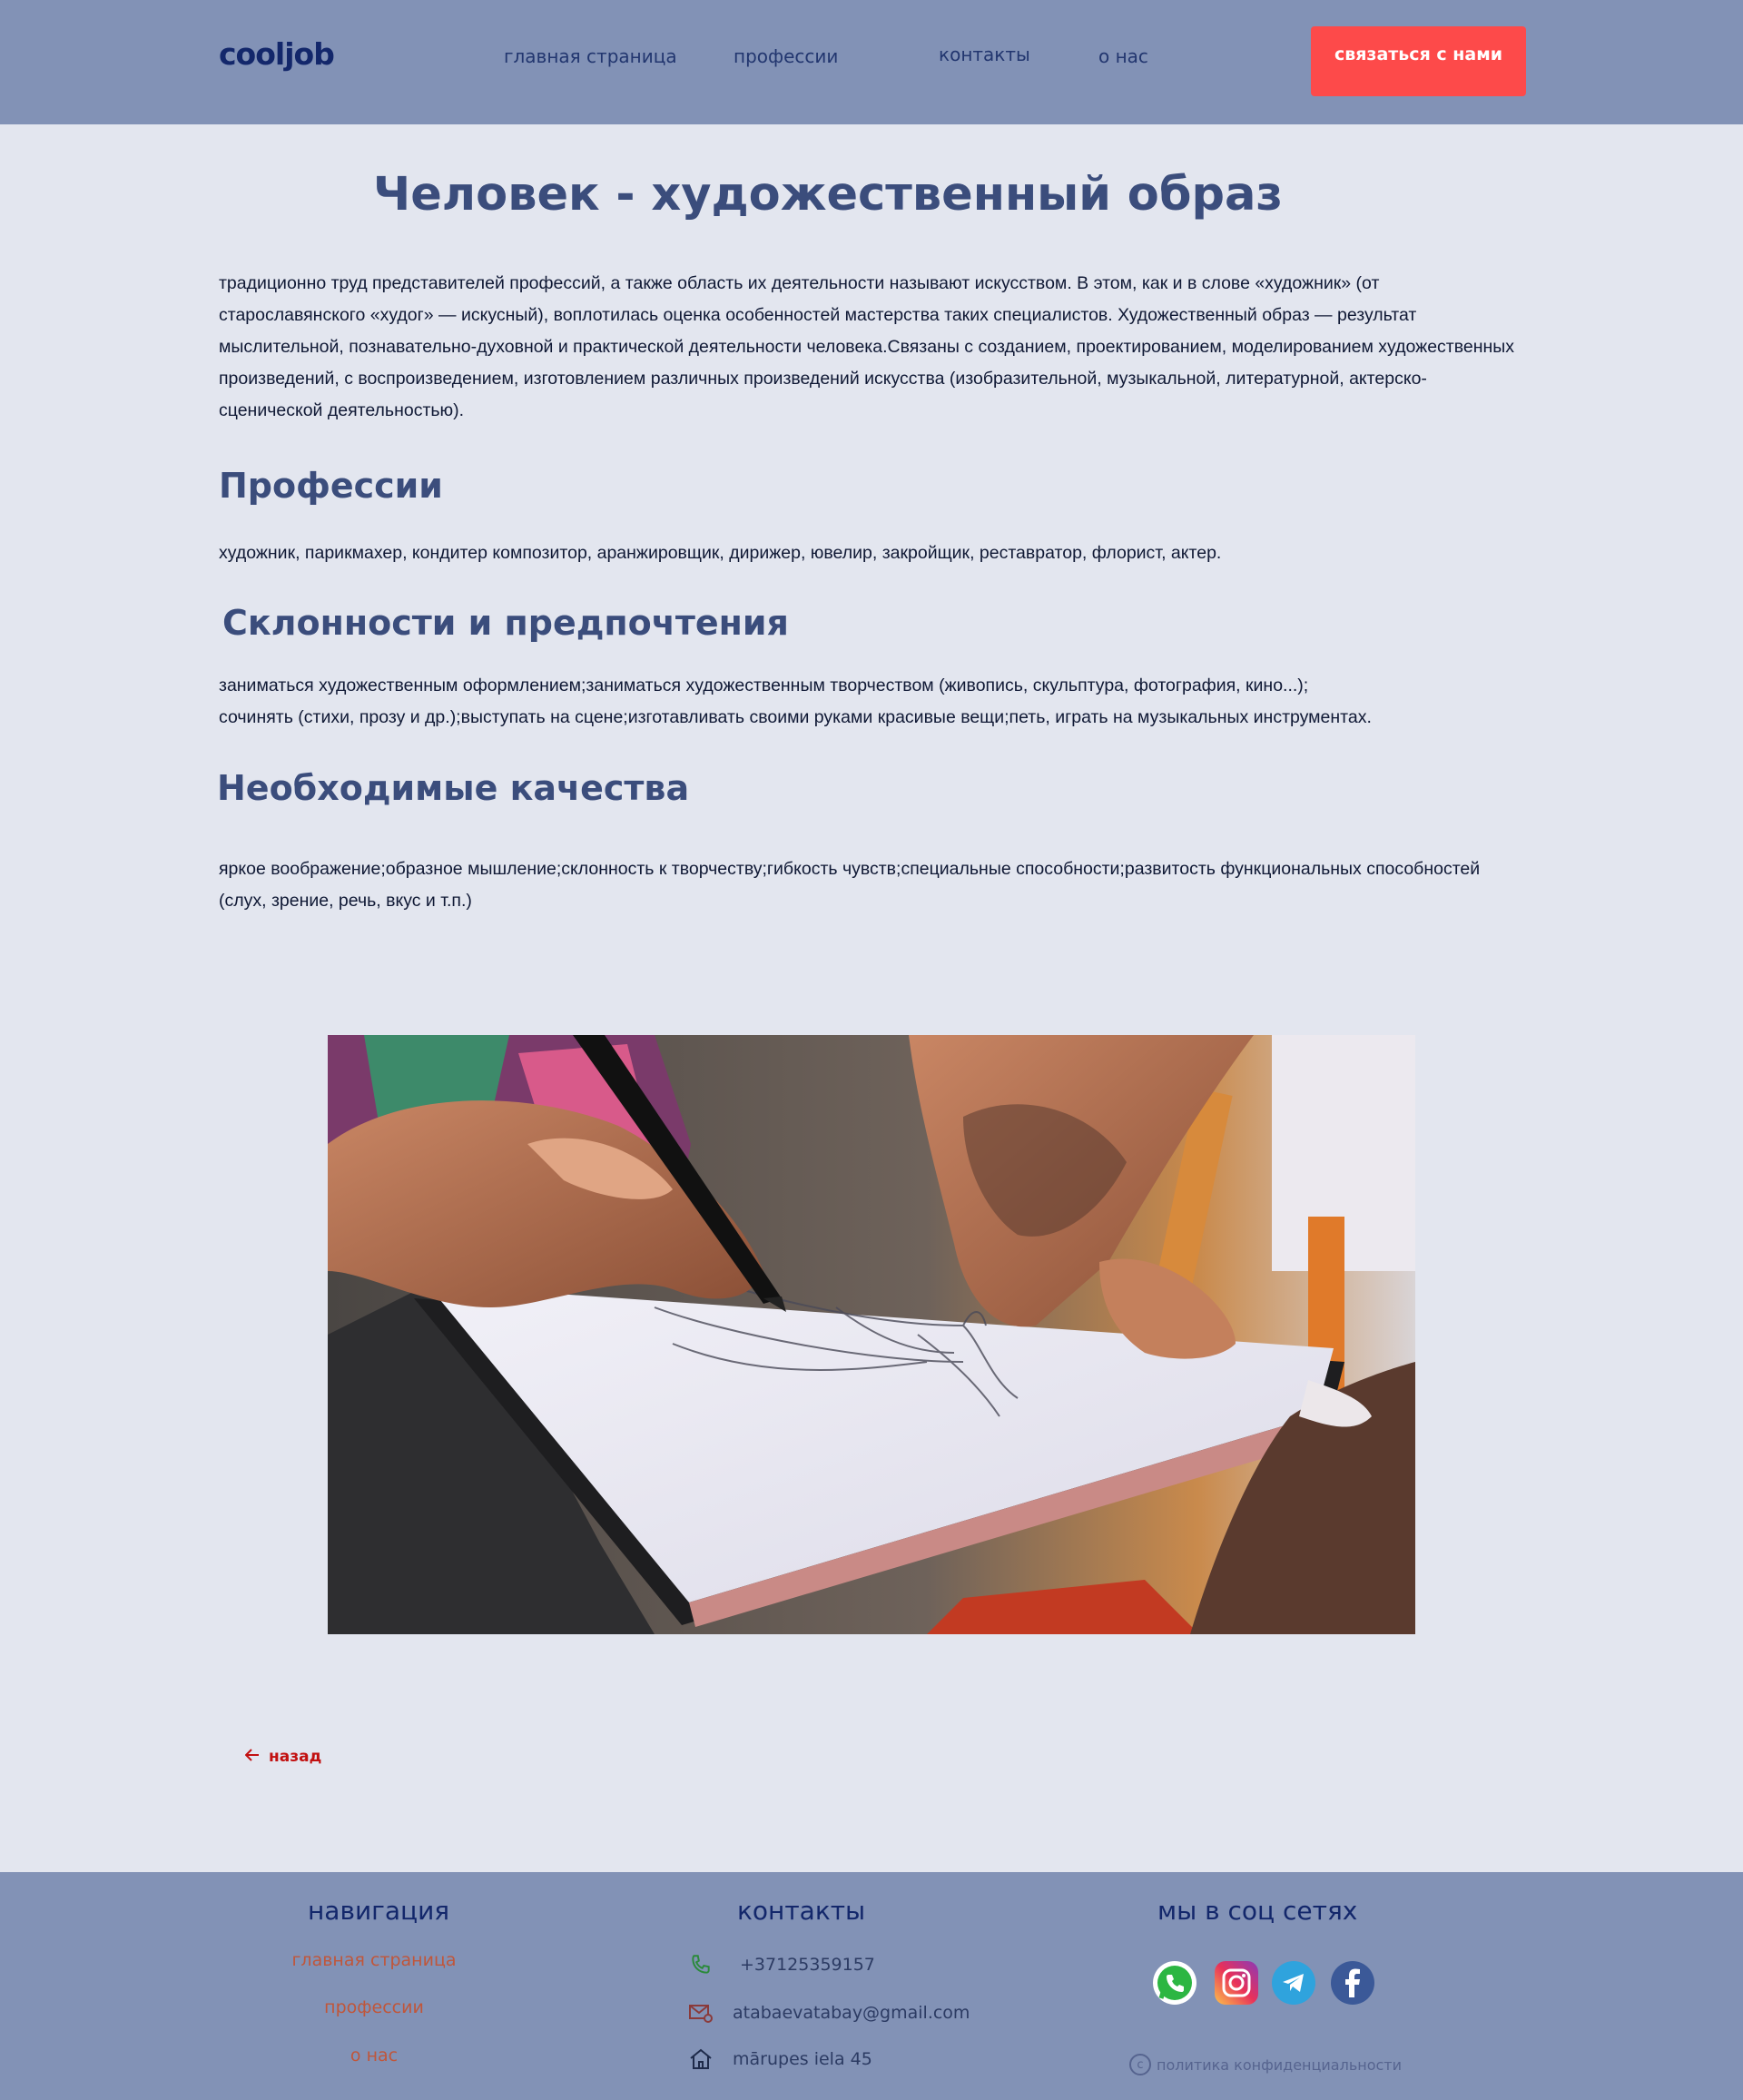  What do you see at coordinates (1280, 2065) in the screenshot?
I see `privacy-policy-label: политика конфиденциальности` at bounding box center [1280, 2065].